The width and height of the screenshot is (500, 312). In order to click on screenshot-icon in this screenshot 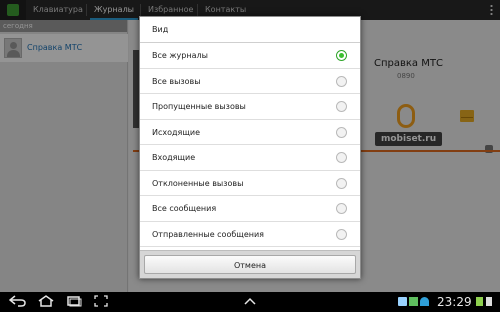, I will do `click(101, 302)`.